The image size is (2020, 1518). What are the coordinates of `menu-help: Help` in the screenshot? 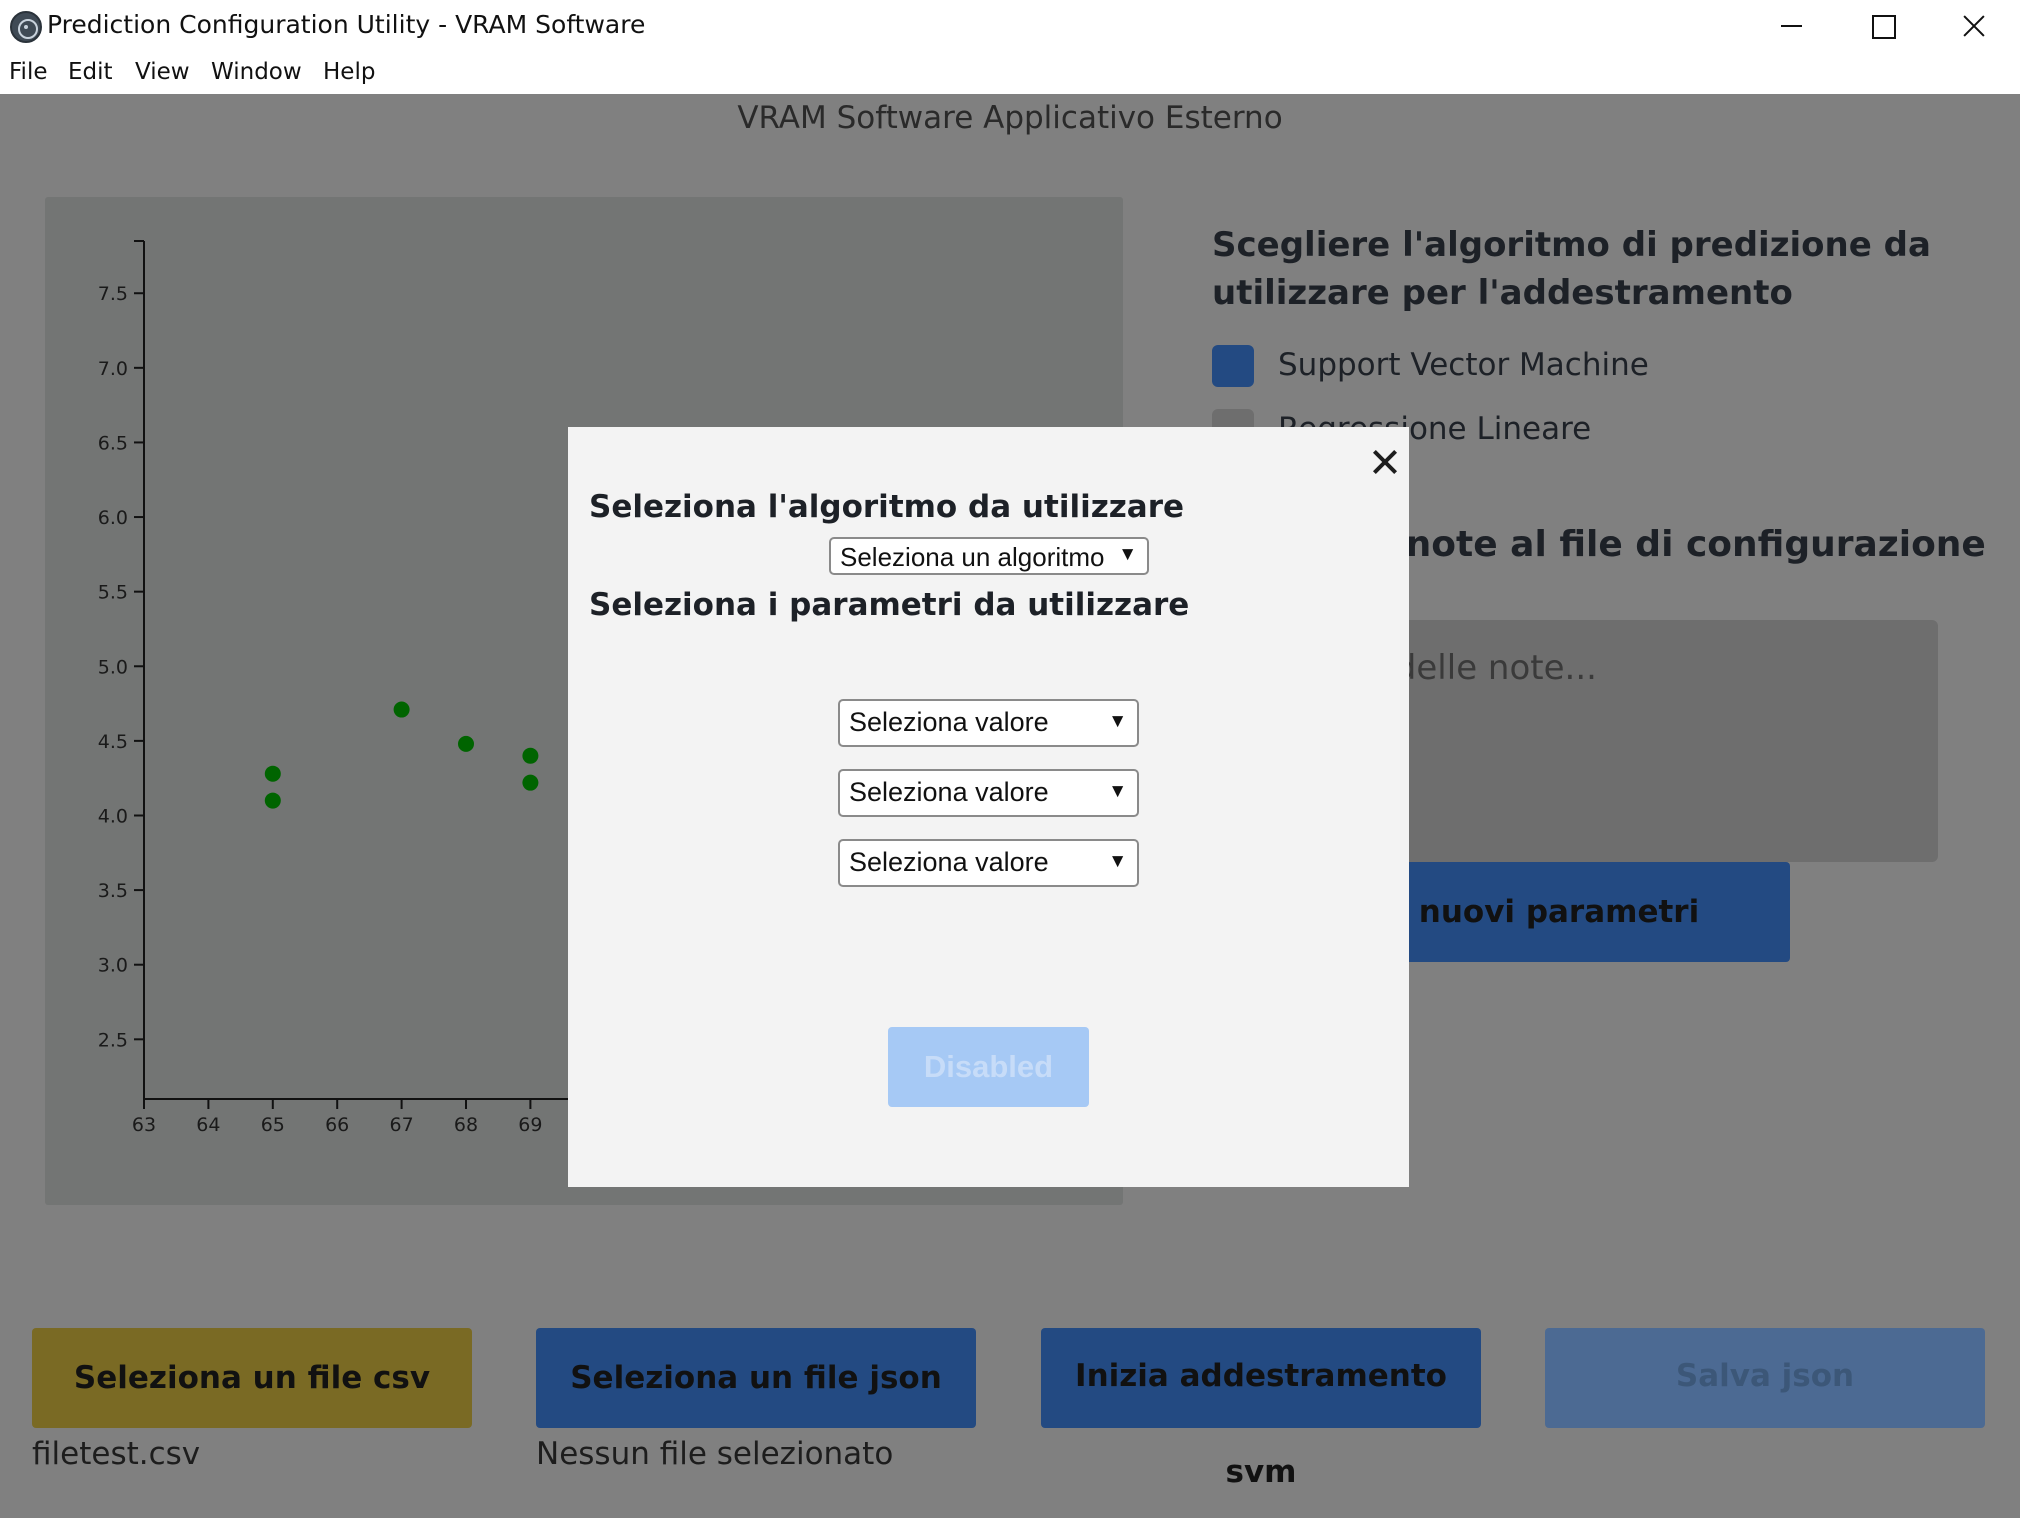 It's located at (349, 72).